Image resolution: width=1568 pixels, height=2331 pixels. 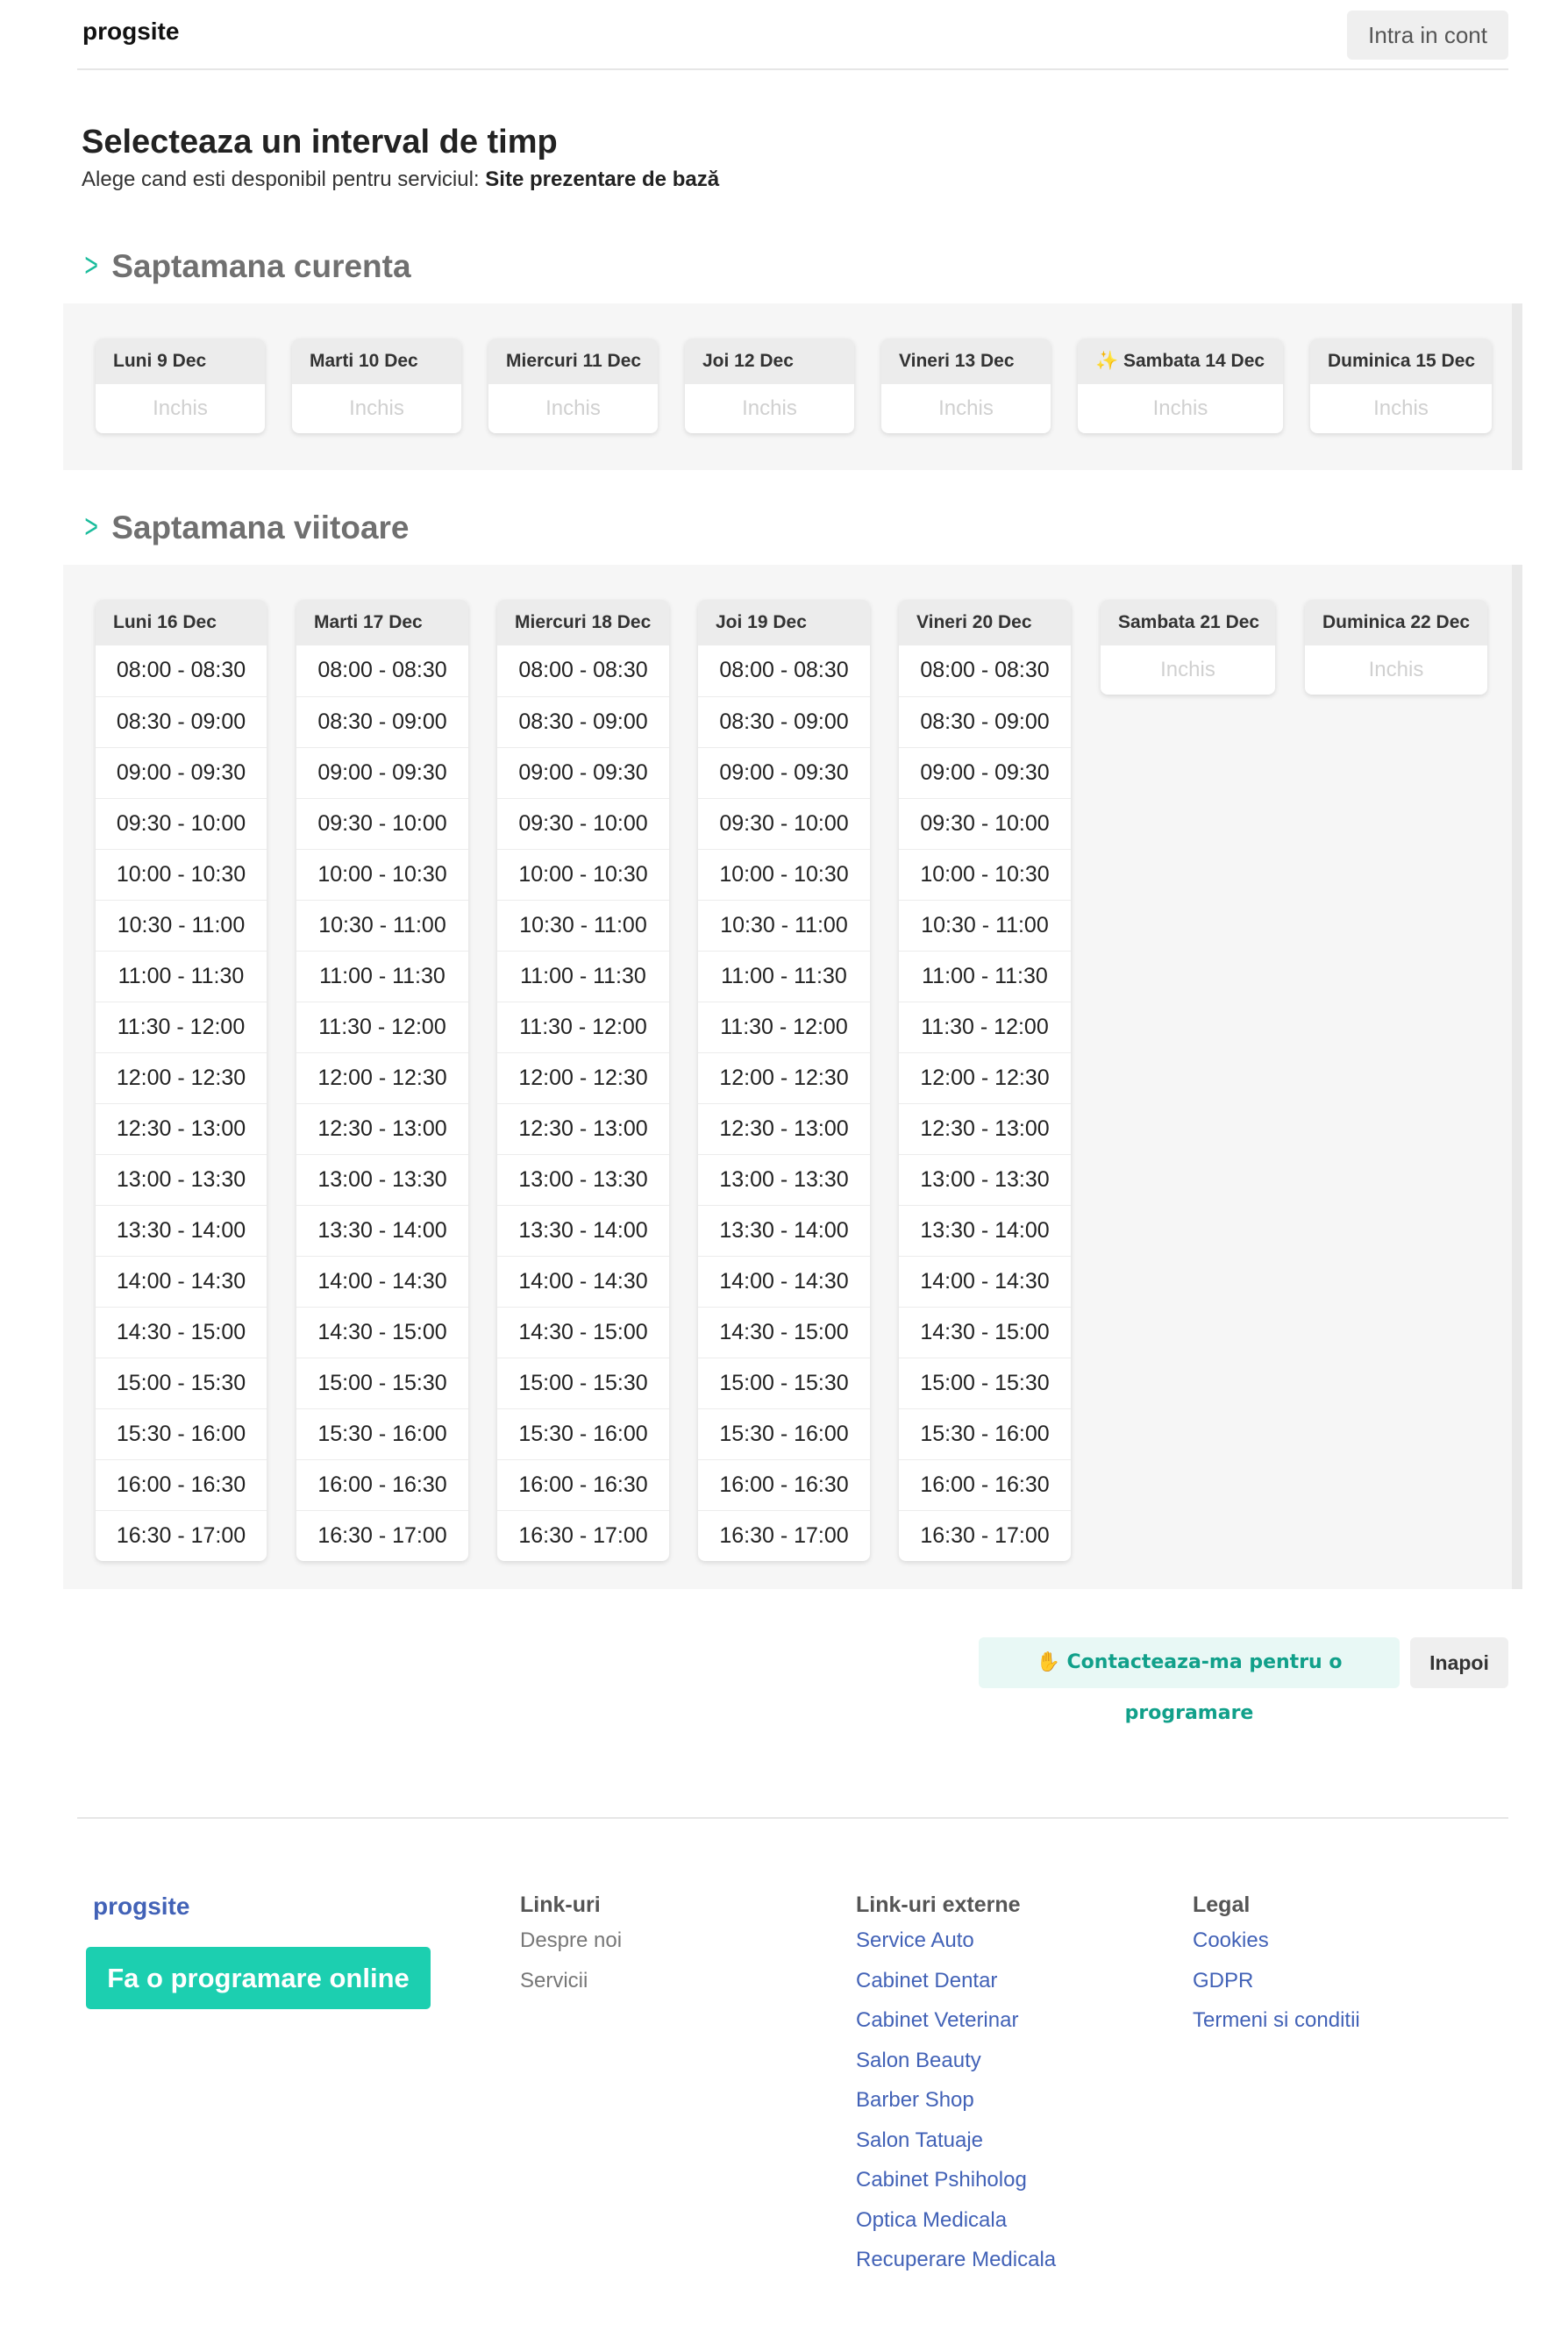 I want to click on footer-link-cabinet-veterinar: Cabinet Veterinar, so click(x=956, y=2025).